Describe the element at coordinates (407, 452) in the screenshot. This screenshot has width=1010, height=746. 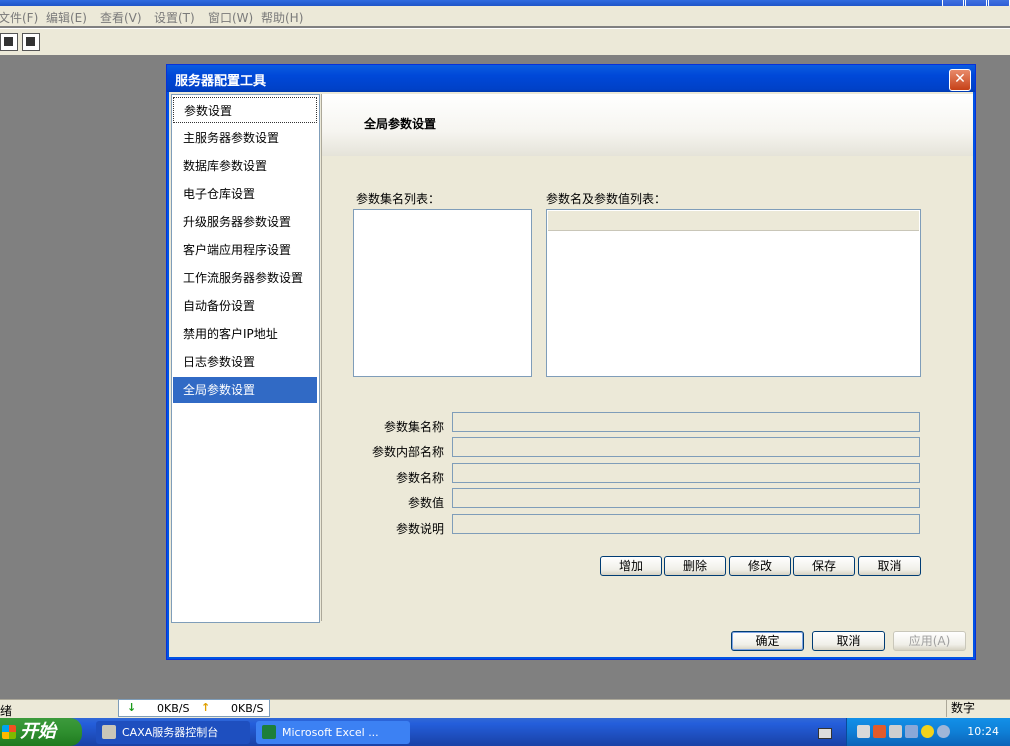
I see `param-internal-name-label: 参数内部名称` at that location.